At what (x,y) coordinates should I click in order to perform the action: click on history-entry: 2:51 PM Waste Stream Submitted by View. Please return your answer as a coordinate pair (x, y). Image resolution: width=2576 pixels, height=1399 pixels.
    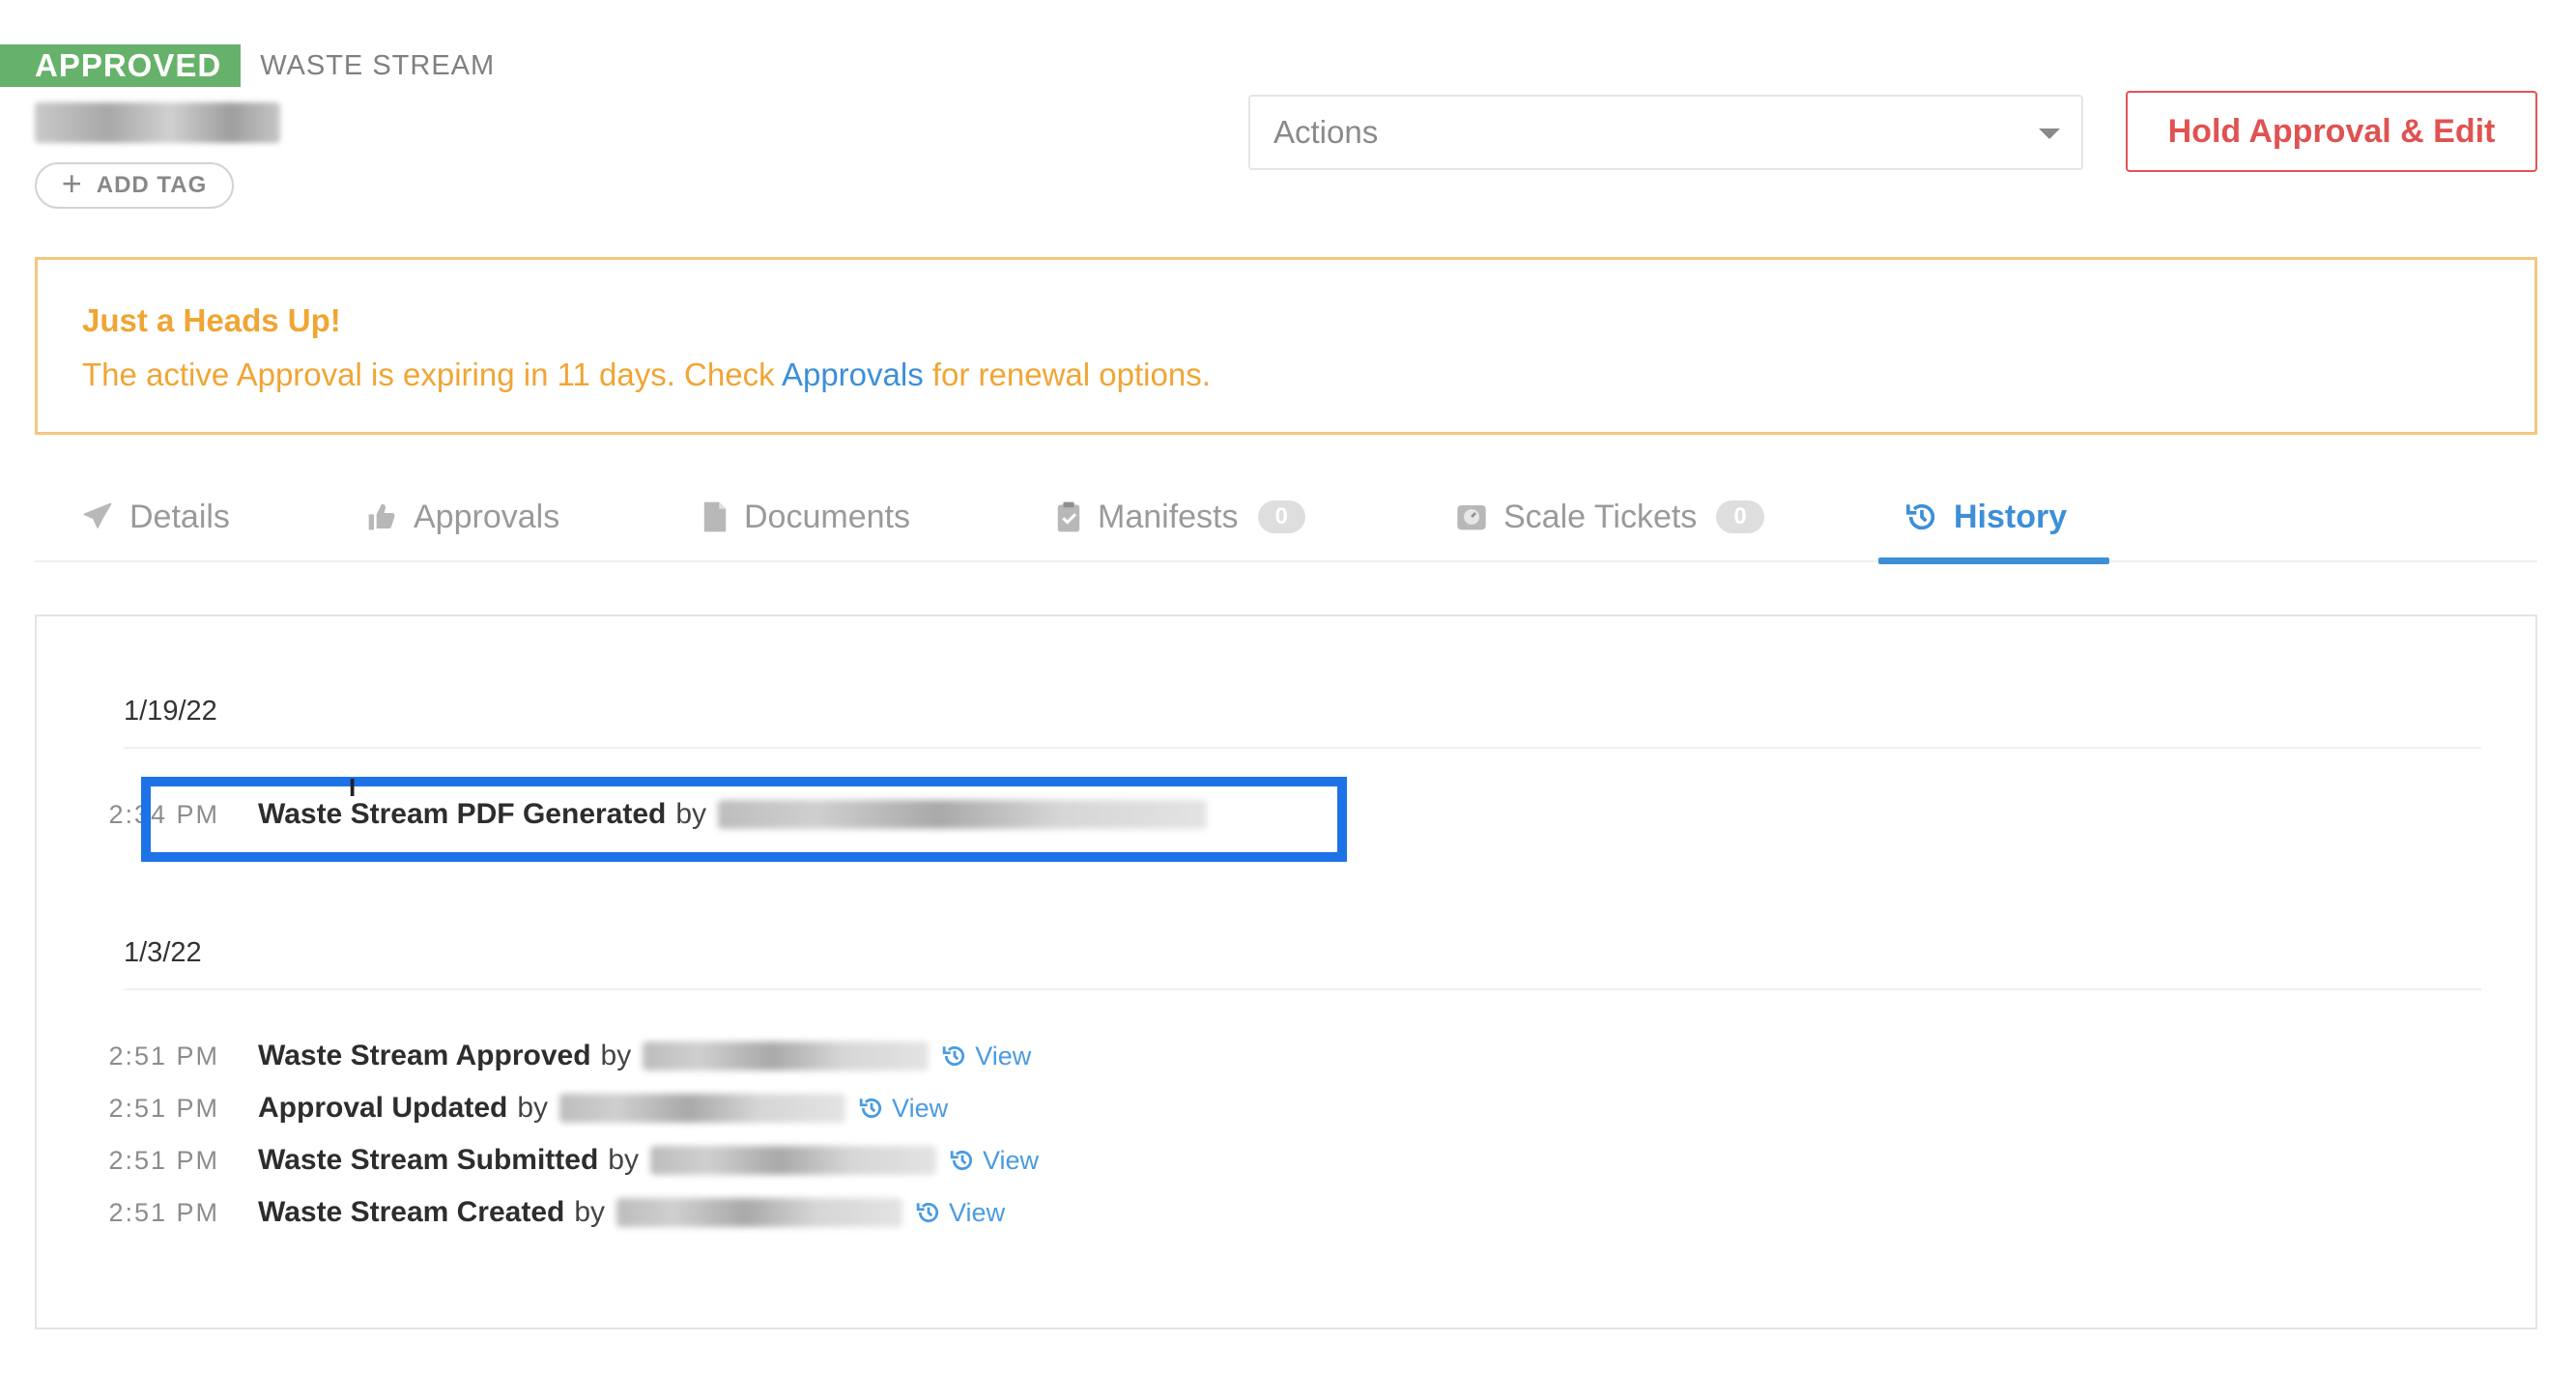
    Looking at the image, I should click on (555, 1160).